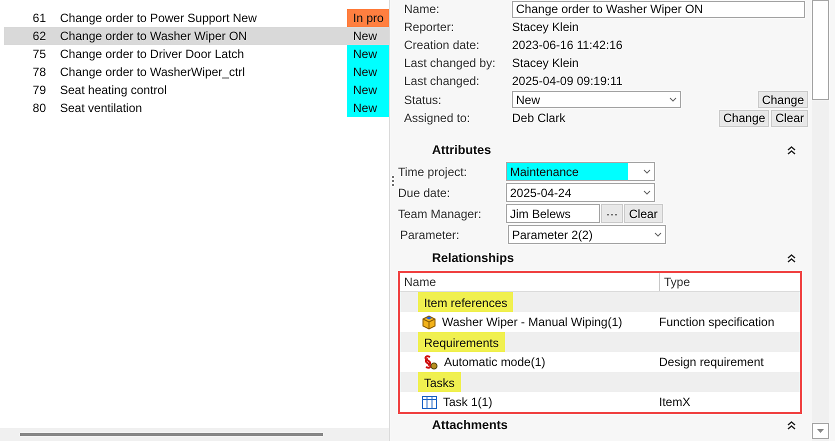 The height and width of the screenshot is (441, 835). What do you see at coordinates (39, 72) in the screenshot?
I see `task-number: 78` at bounding box center [39, 72].